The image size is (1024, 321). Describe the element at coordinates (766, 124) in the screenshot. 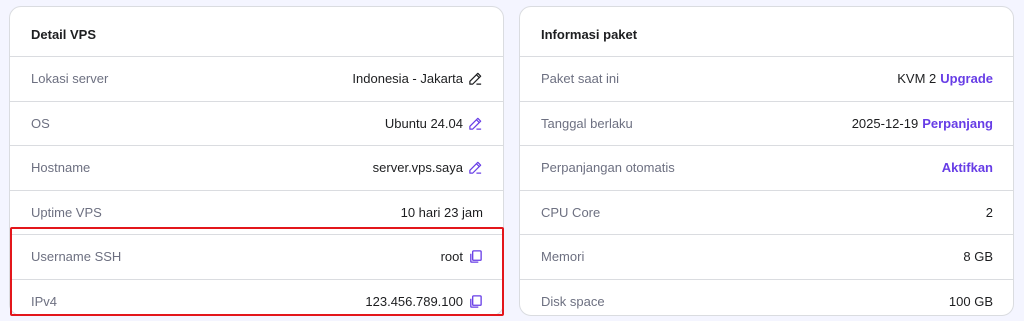

I see `row-tanggal-berlaku: Tanggal berlaku 2025-12-19 Perpanjang` at that location.